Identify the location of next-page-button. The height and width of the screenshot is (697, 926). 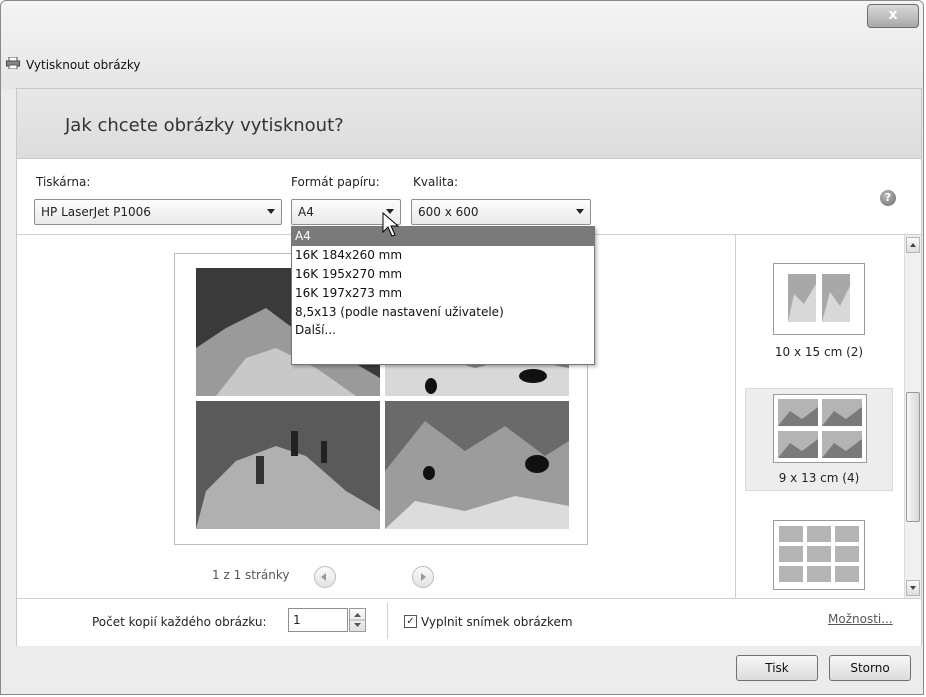
(423, 577).